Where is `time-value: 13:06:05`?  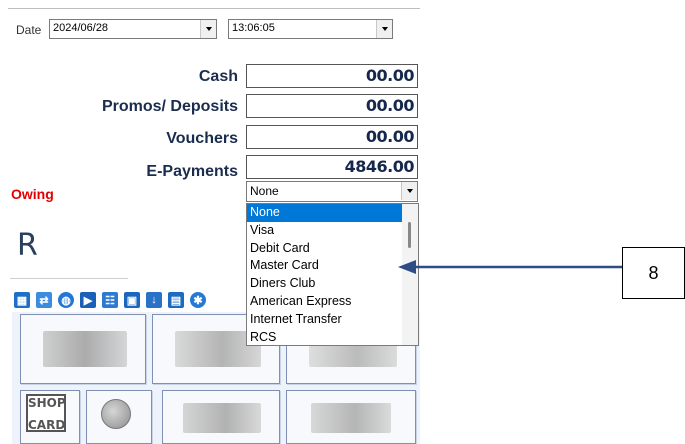 time-value: 13:06:05 is located at coordinates (253, 28).